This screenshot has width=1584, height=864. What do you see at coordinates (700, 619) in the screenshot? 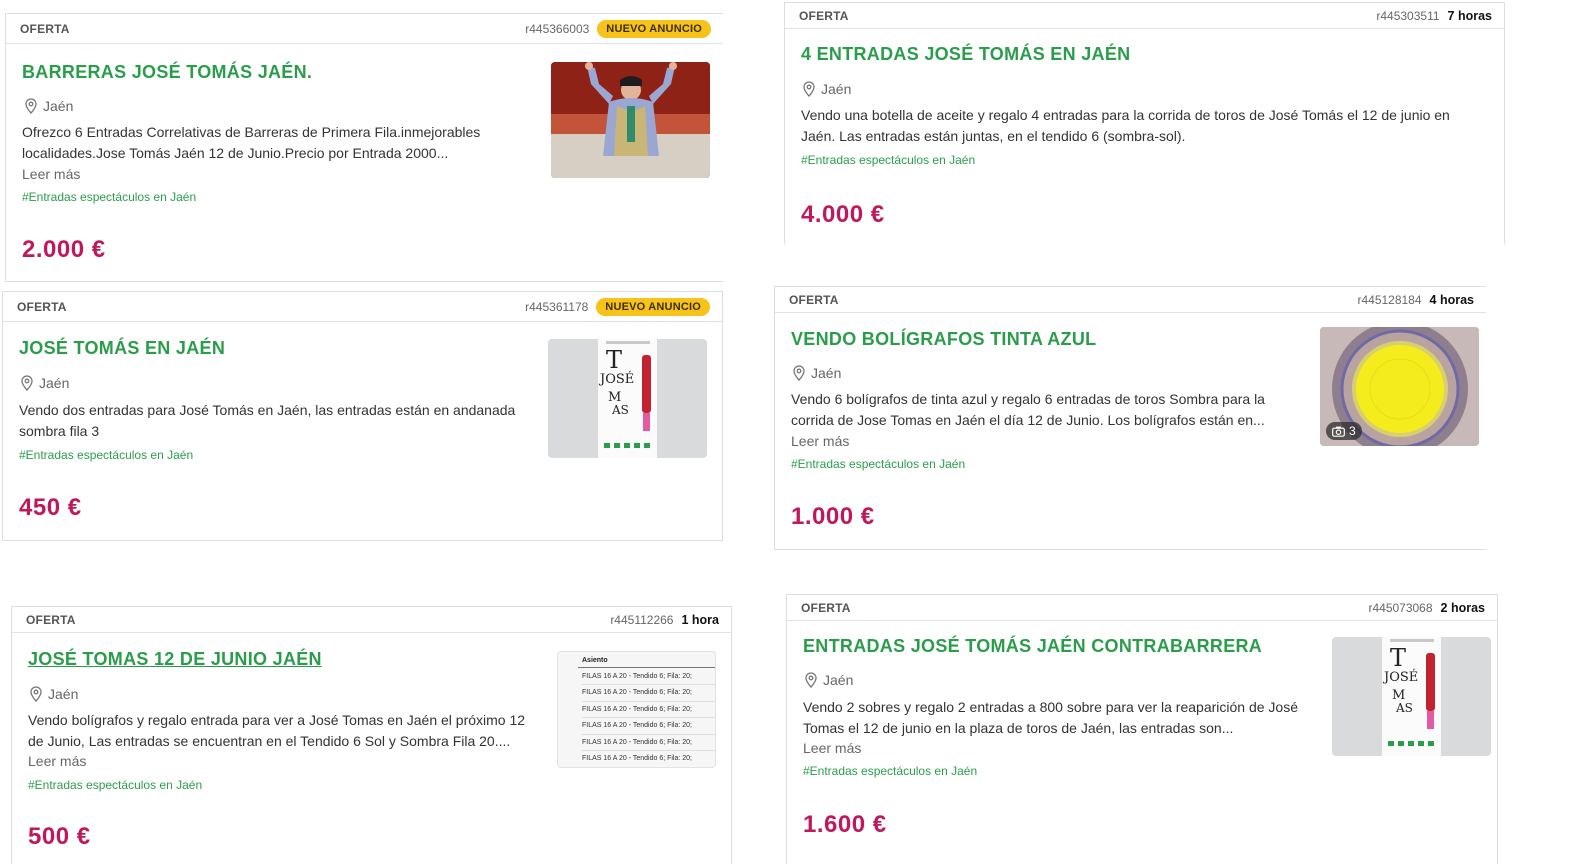
I see `posted-time: 1 hora` at bounding box center [700, 619].